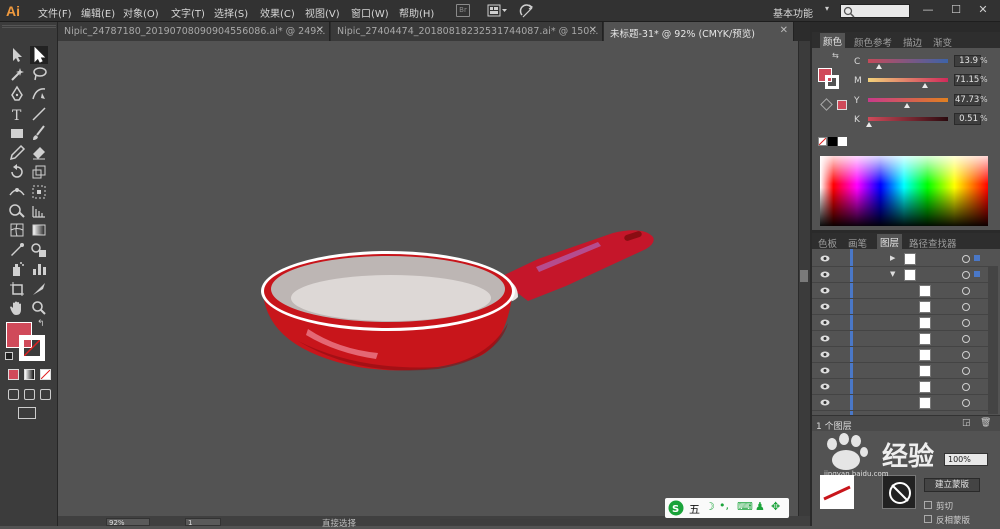 This screenshot has width=1000, height=529. Describe the element at coordinates (907, 105) in the screenshot. I see `yellow-slider-thumb` at that location.